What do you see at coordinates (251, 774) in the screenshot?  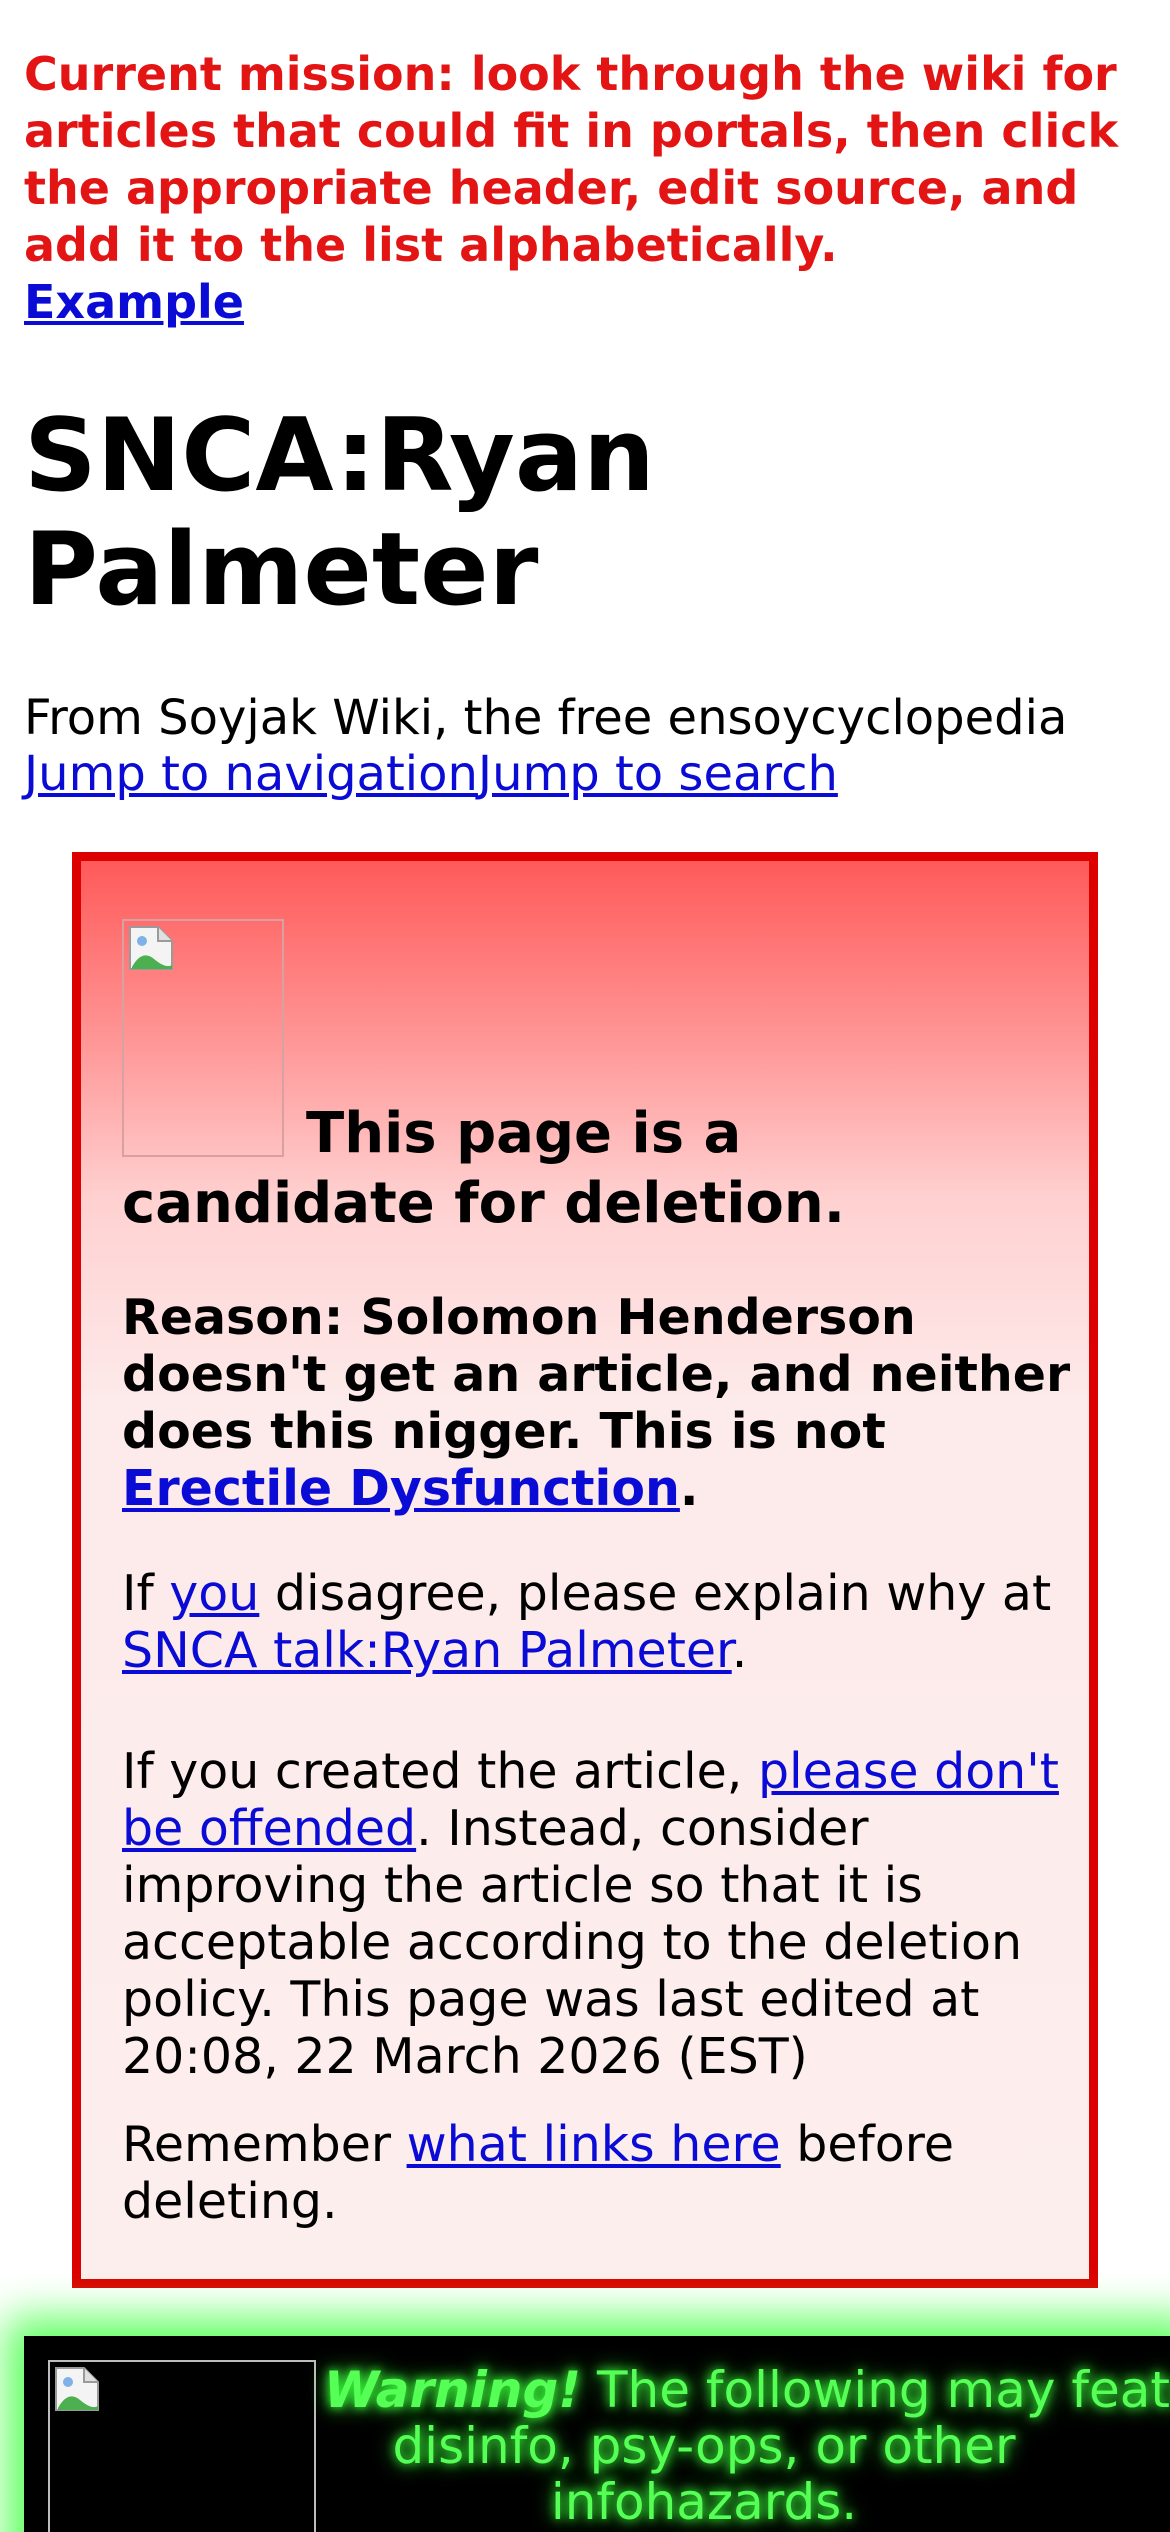 I see `jump-to-navigation-link: Jump to navigation` at bounding box center [251, 774].